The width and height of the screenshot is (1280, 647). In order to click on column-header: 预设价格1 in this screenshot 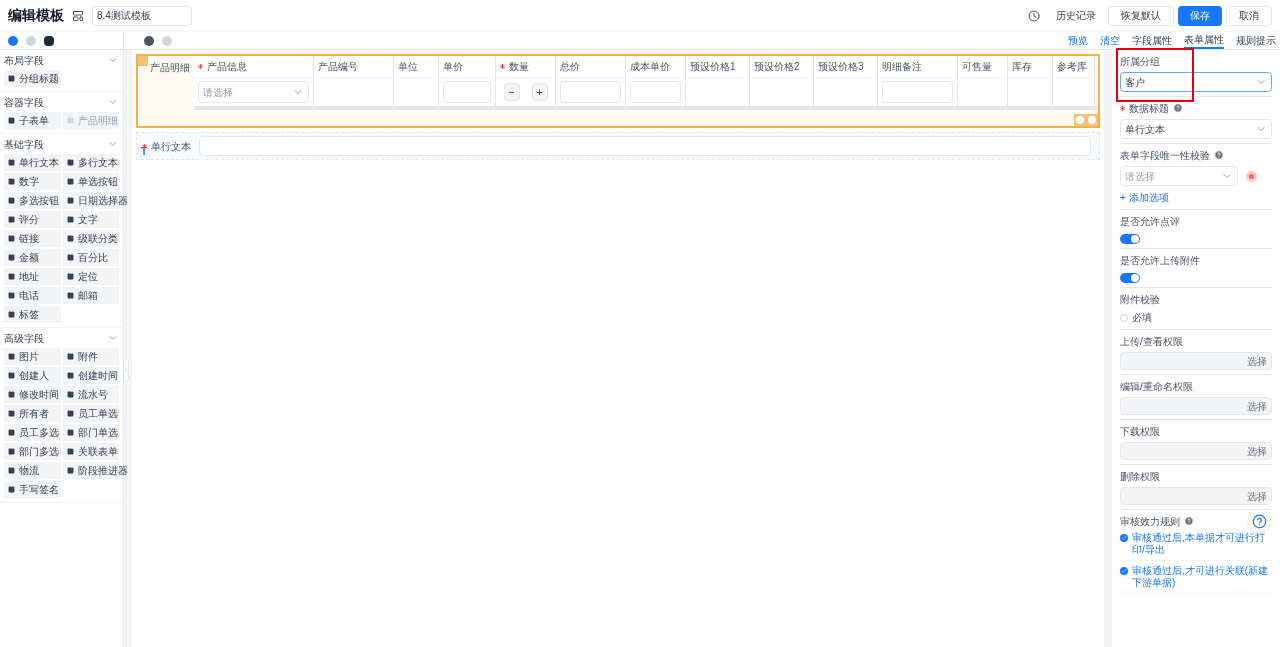, I will do `click(713, 67)`.